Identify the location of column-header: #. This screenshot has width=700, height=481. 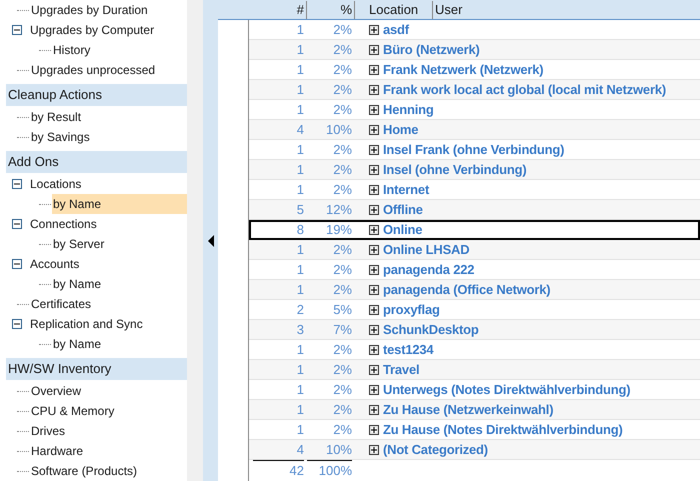
(277, 10).